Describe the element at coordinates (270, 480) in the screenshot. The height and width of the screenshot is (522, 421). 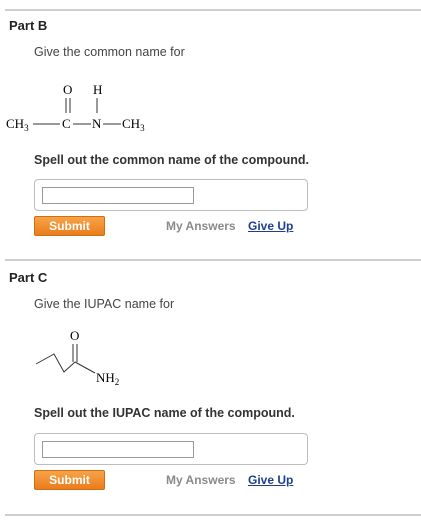
I see `part-c-give-up-link: Give Up` at that location.